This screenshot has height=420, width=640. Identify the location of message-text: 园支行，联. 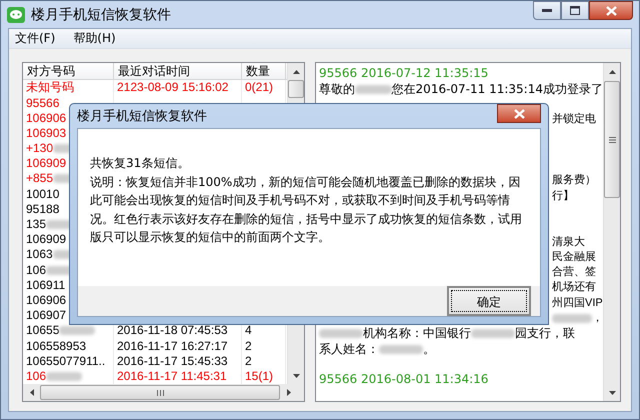
(545, 334).